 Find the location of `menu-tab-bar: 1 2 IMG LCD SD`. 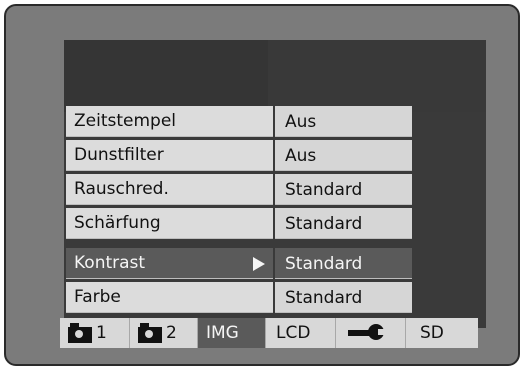

menu-tab-bar: 1 2 IMG LCD SD is located at coordinates (269, 333).